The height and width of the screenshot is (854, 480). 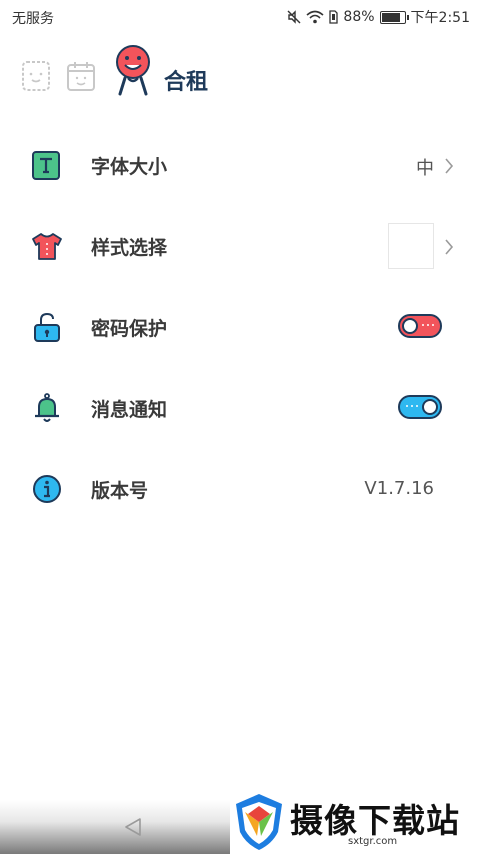 What do you see at coordinates (36, 76) in the screenshot?
I see `note-icon` at bounding box center [36, 76].